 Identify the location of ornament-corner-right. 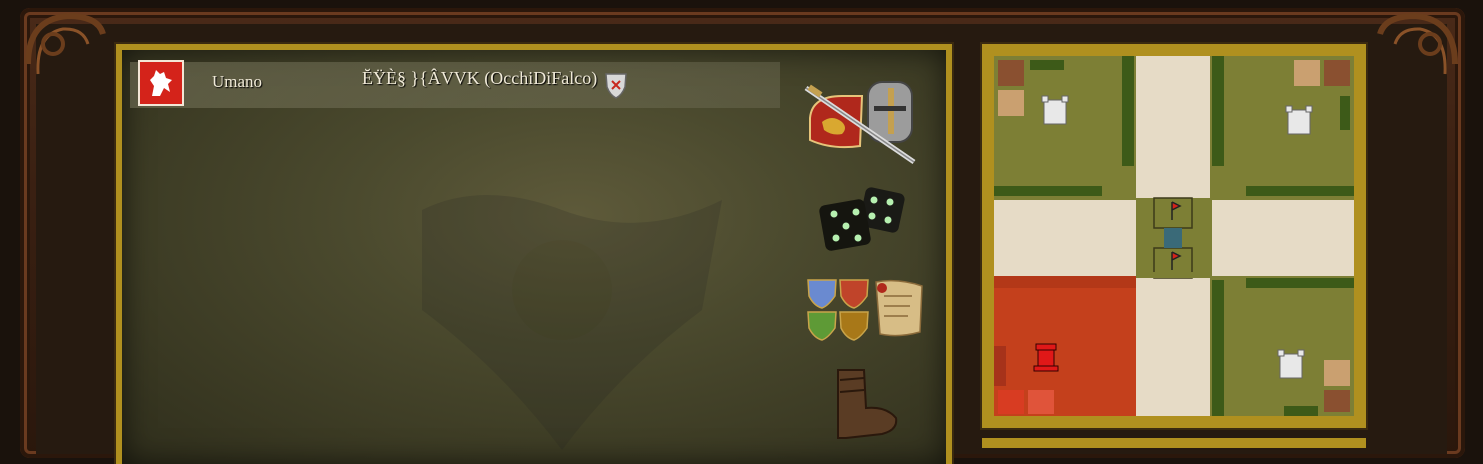
(1417, 43).